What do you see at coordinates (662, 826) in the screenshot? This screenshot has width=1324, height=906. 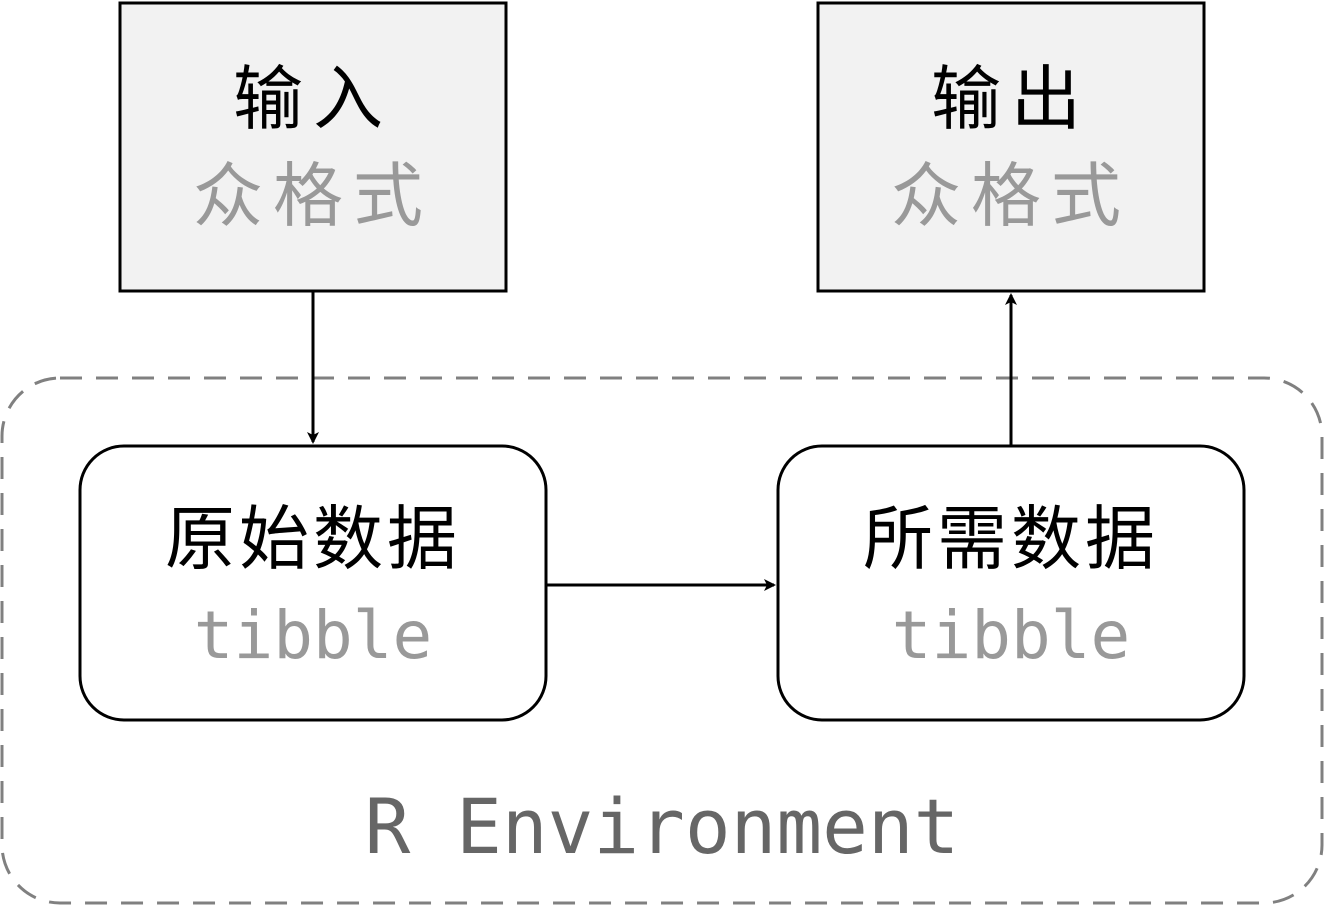 I see `environment-label: R Environment` at bounding box center [662, 826].